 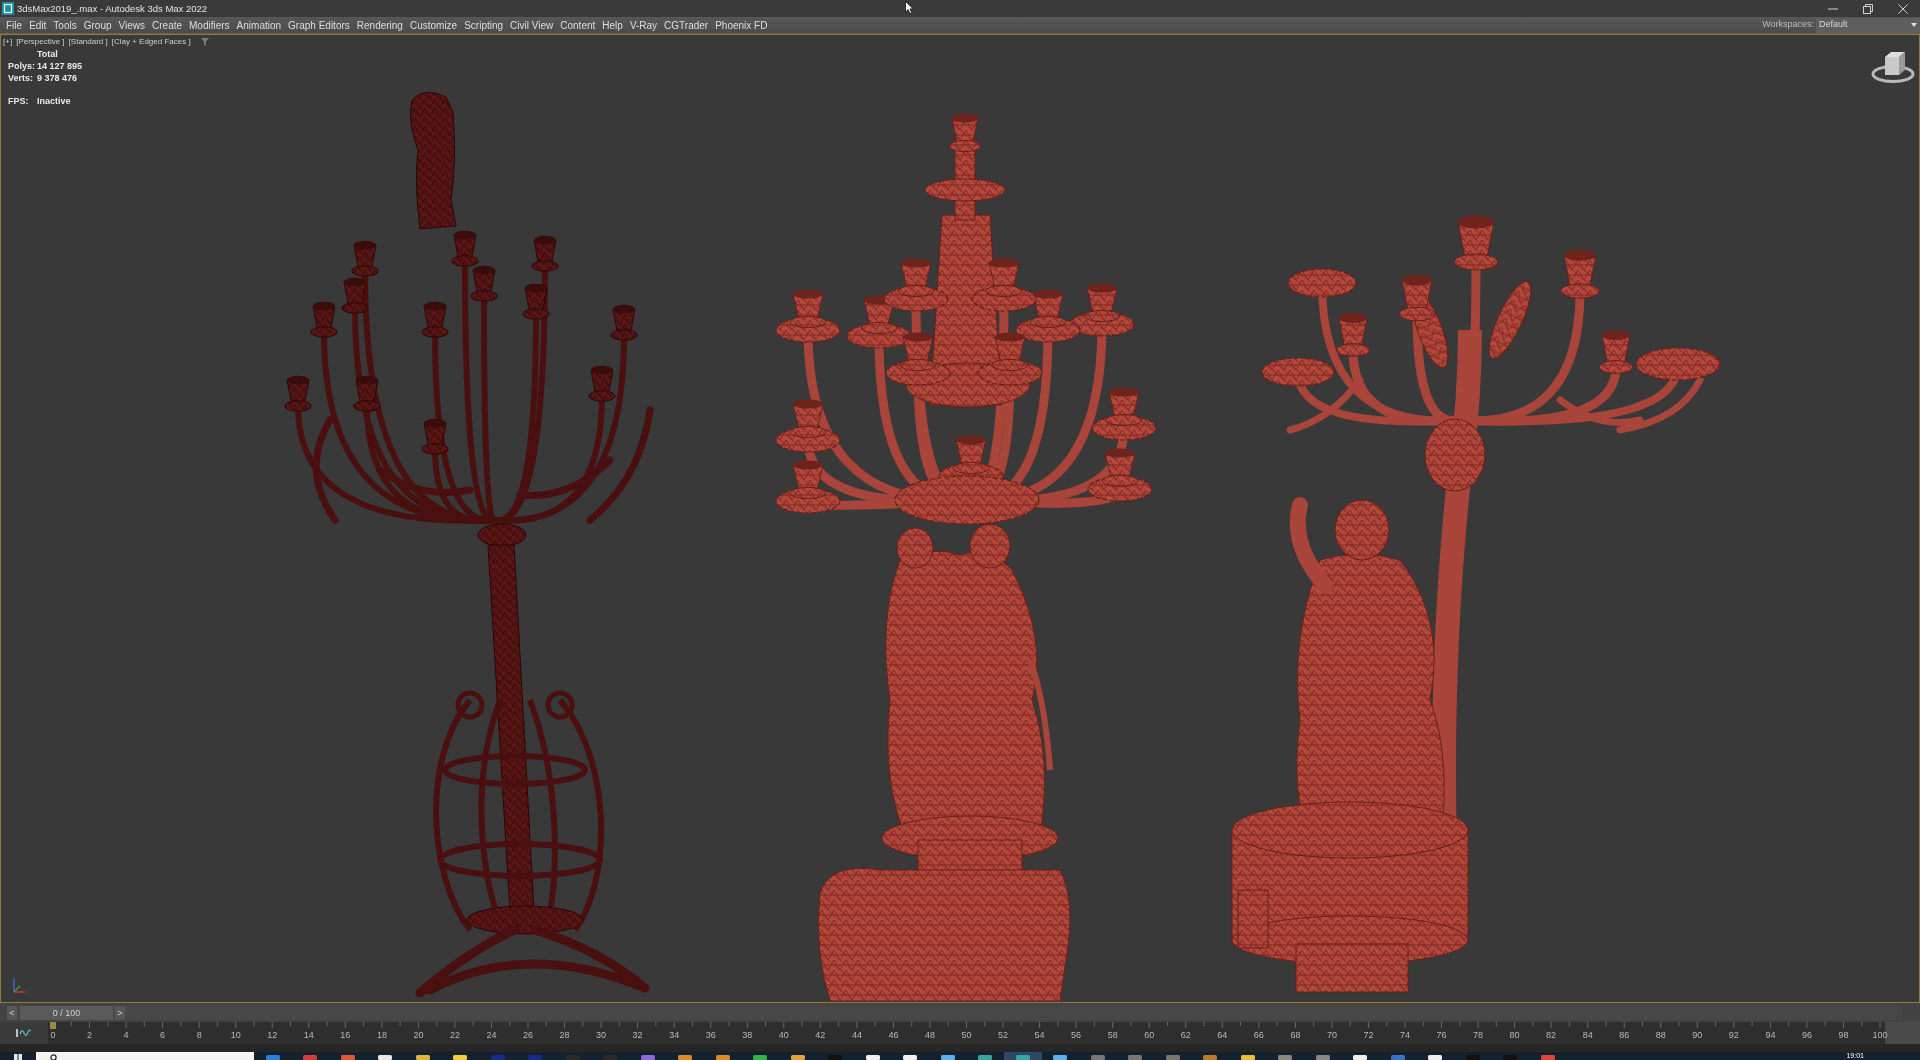 I want to click on axis-tripod-icon, so click(x=18, y=986).